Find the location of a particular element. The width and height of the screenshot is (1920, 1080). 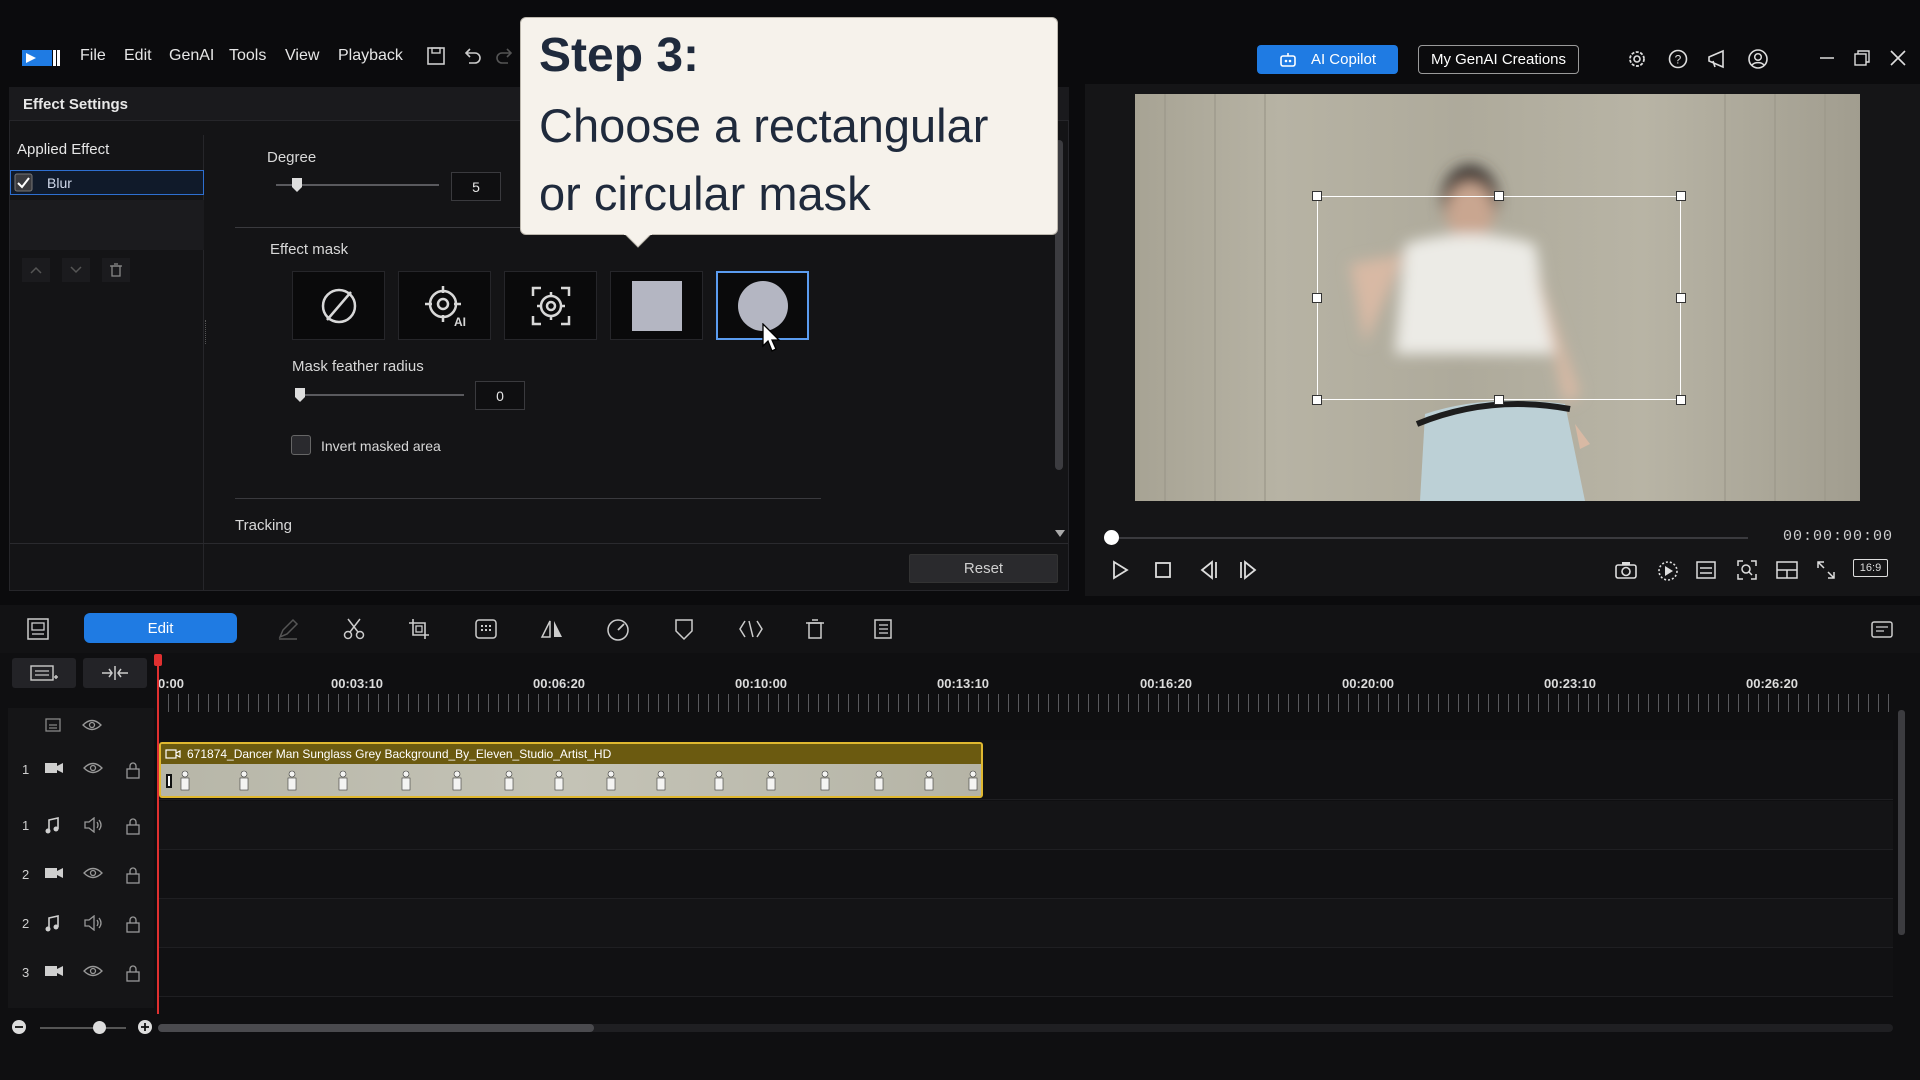

subtitle-track-icon is located at coordinates (53, 725).